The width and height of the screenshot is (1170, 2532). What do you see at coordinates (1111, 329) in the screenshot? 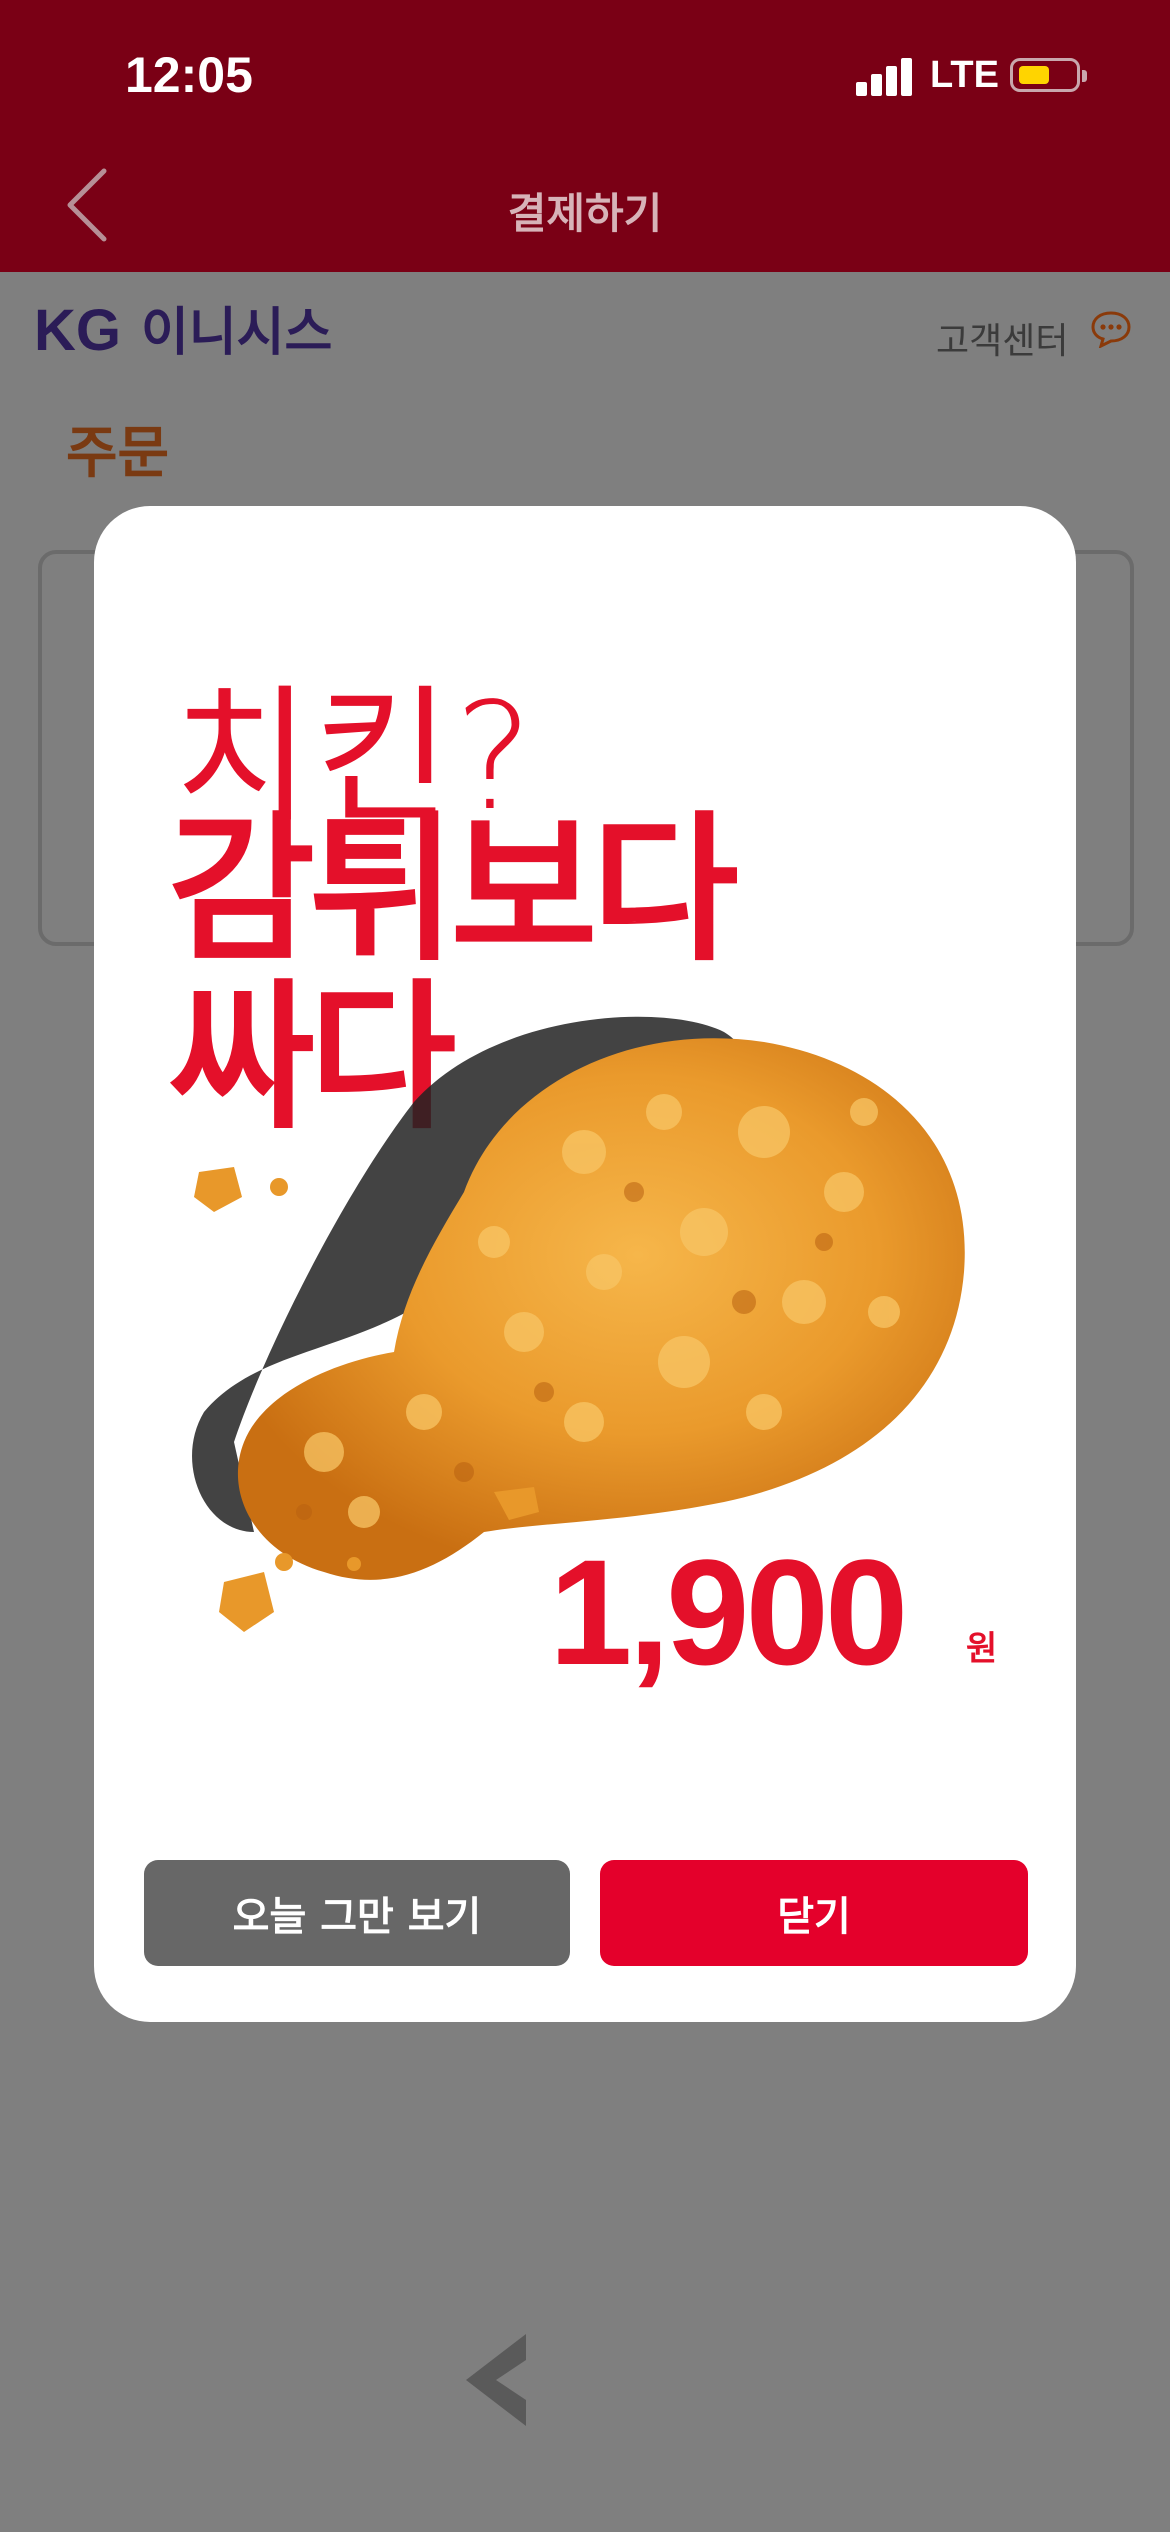
I see `chat-bubble-icon` at bounding box center [1111, 329].